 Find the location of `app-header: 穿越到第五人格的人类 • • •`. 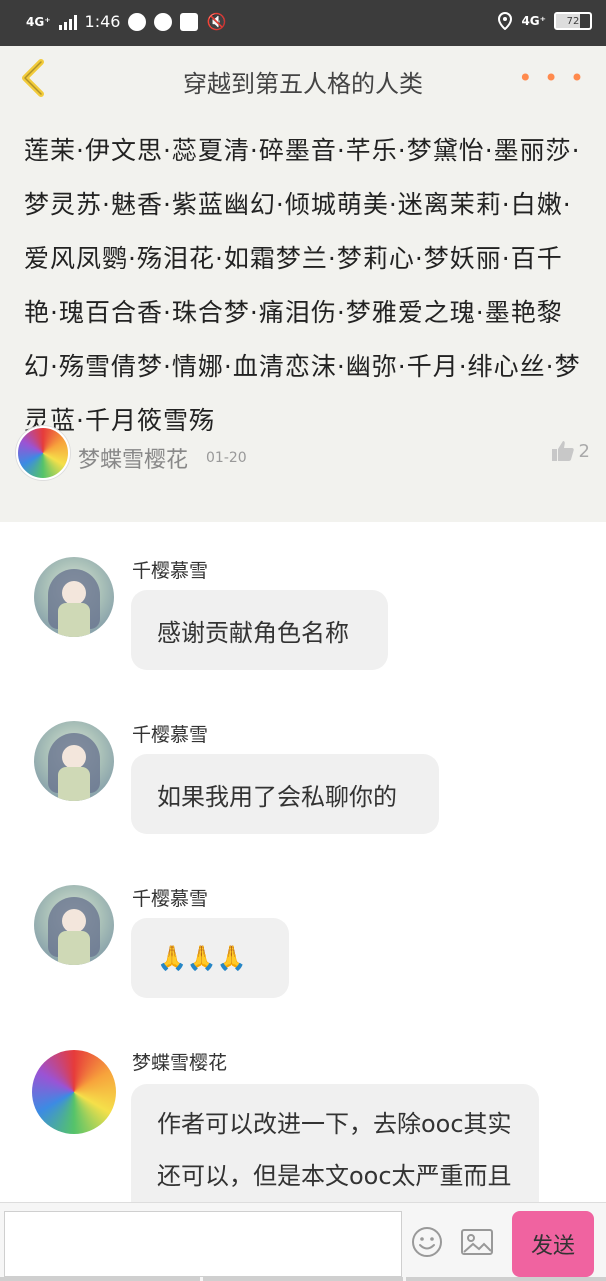

app-header: 穿越到第五人格的人类 • • • is located at coordinates (303, 79).